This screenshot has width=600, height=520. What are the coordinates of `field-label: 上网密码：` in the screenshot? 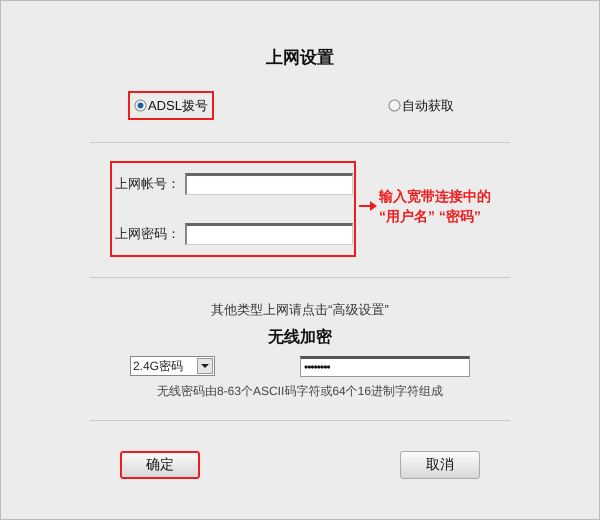 It's located at (148, 234).